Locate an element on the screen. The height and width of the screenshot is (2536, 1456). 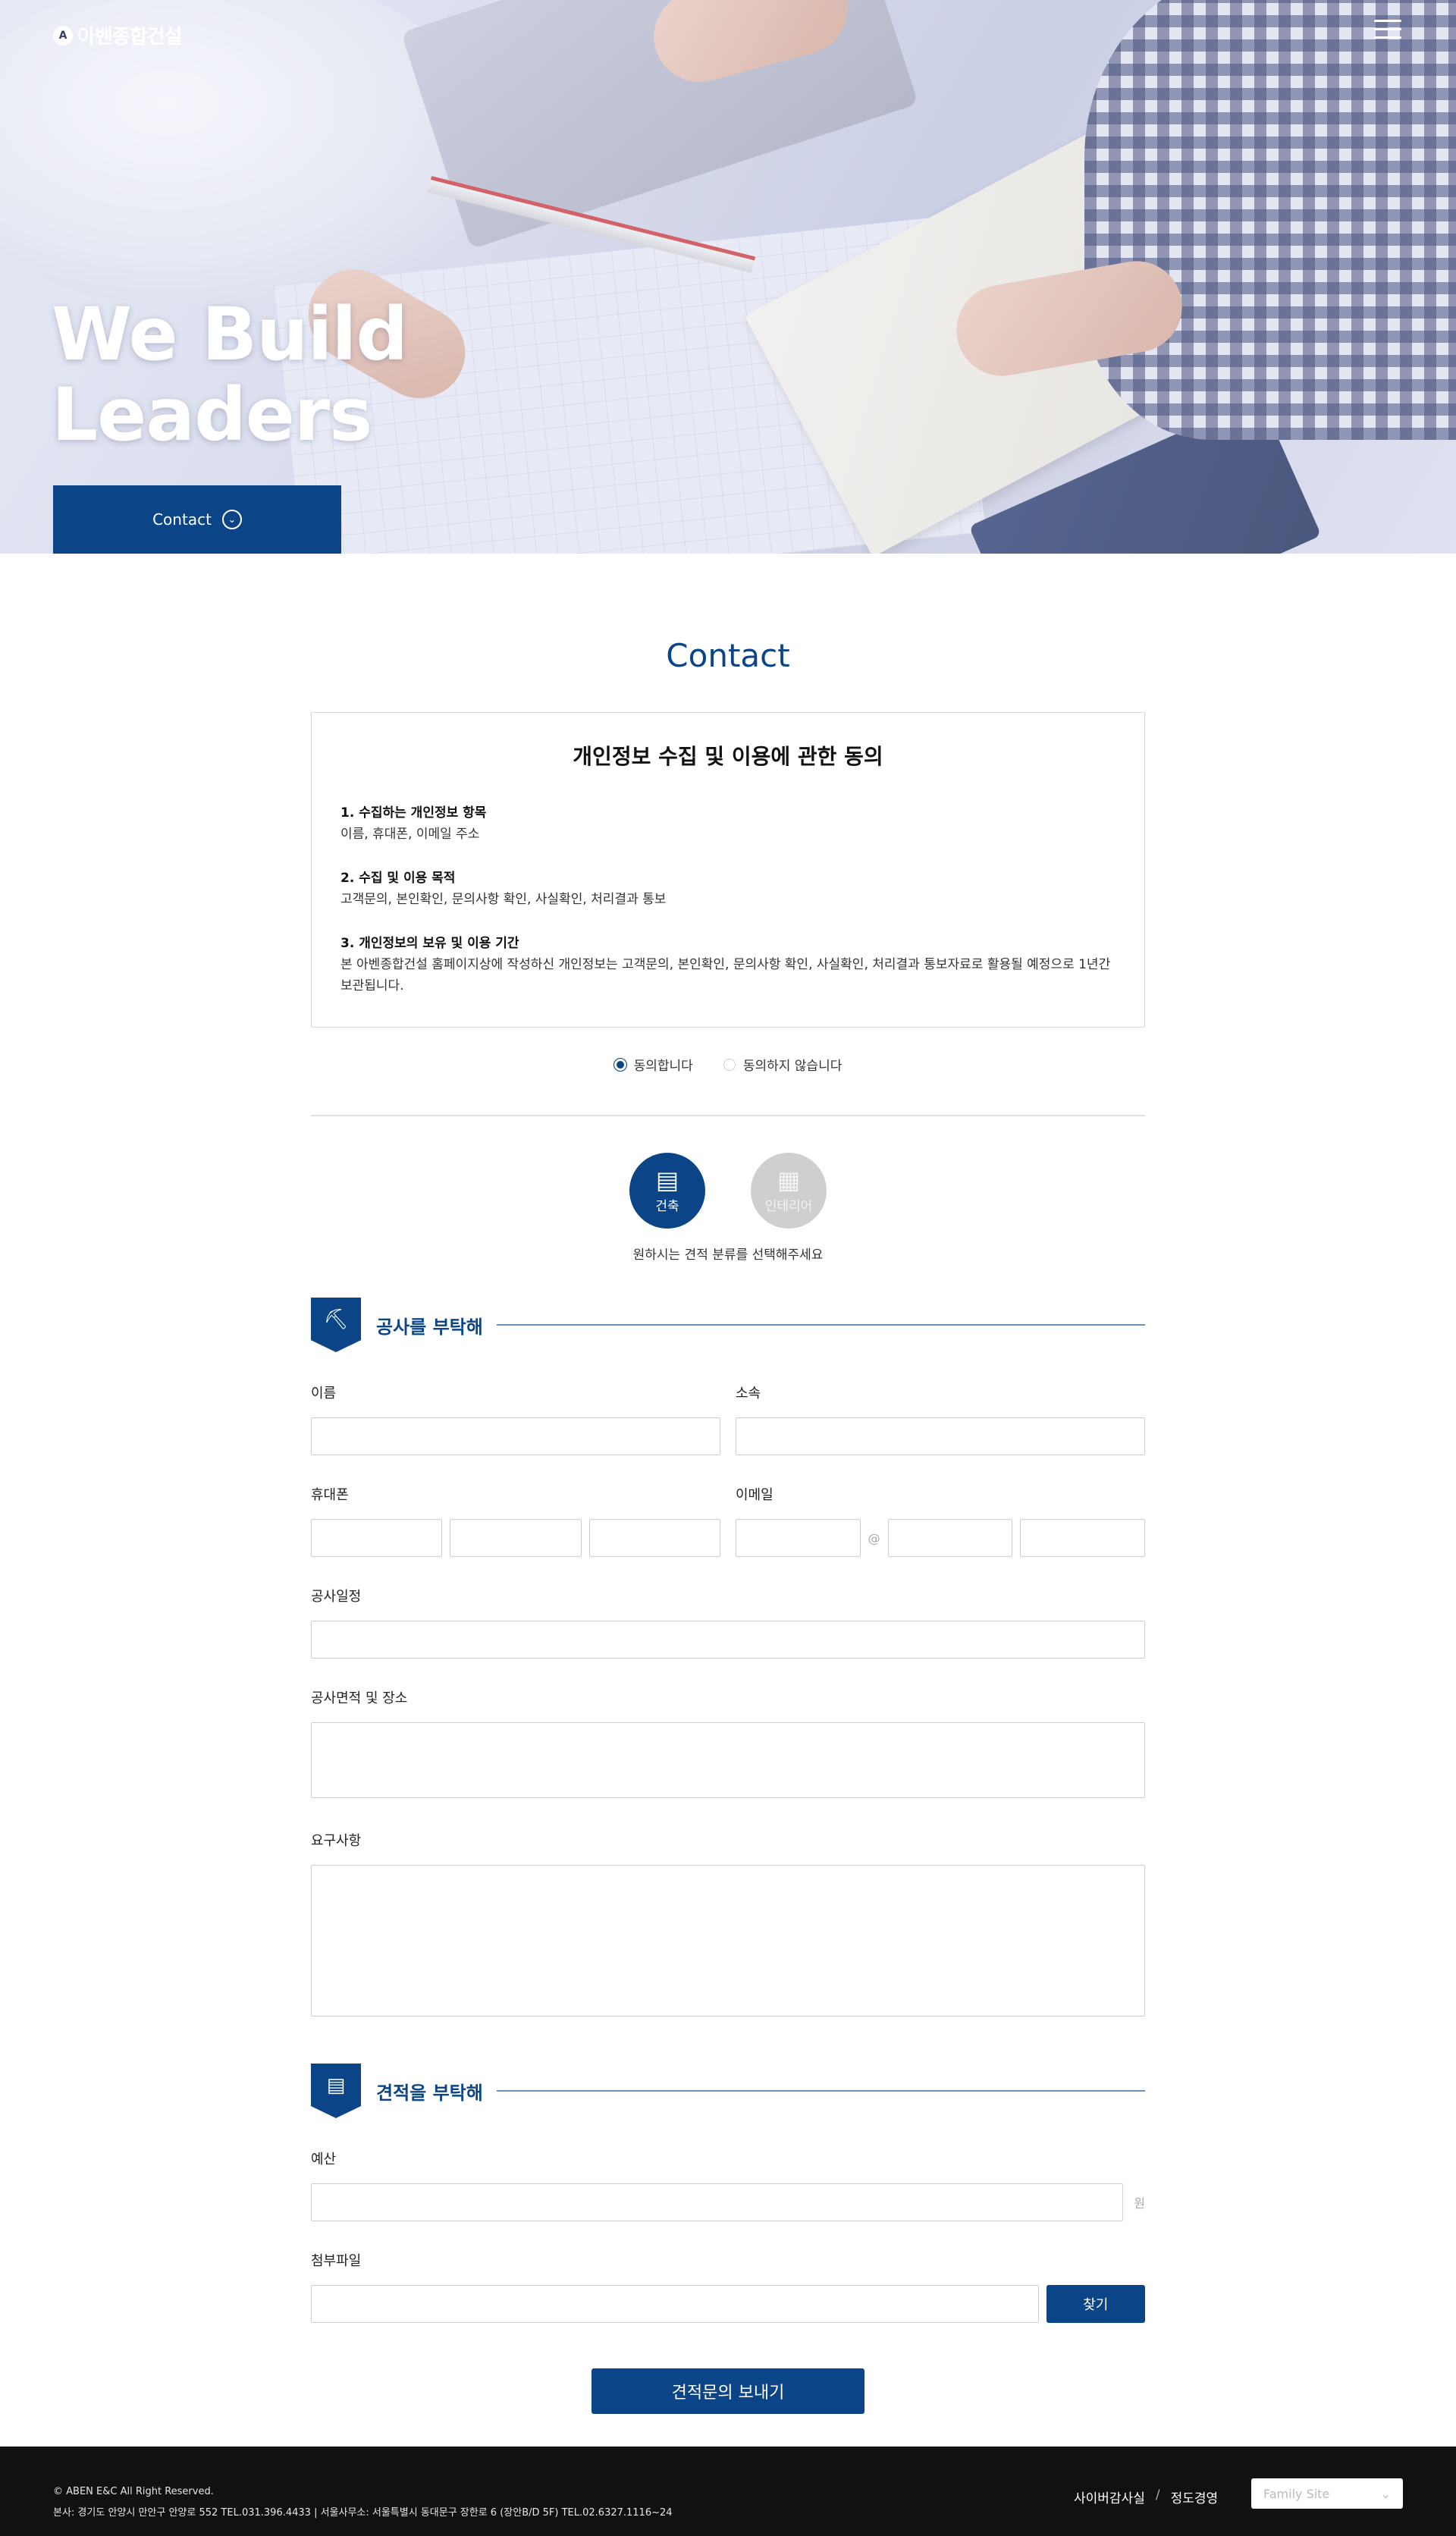
family-site-label: Family Site is located at coordinates (1296, 2493).